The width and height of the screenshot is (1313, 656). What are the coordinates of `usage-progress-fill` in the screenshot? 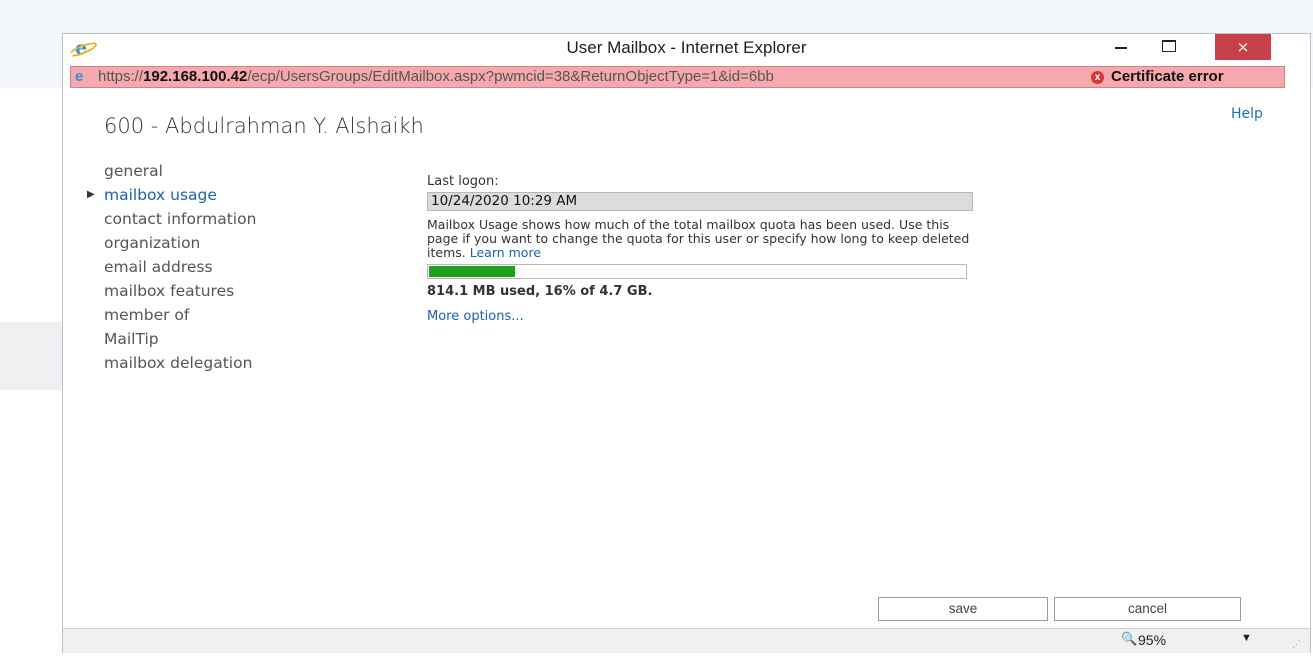 It's located at (472, 271).